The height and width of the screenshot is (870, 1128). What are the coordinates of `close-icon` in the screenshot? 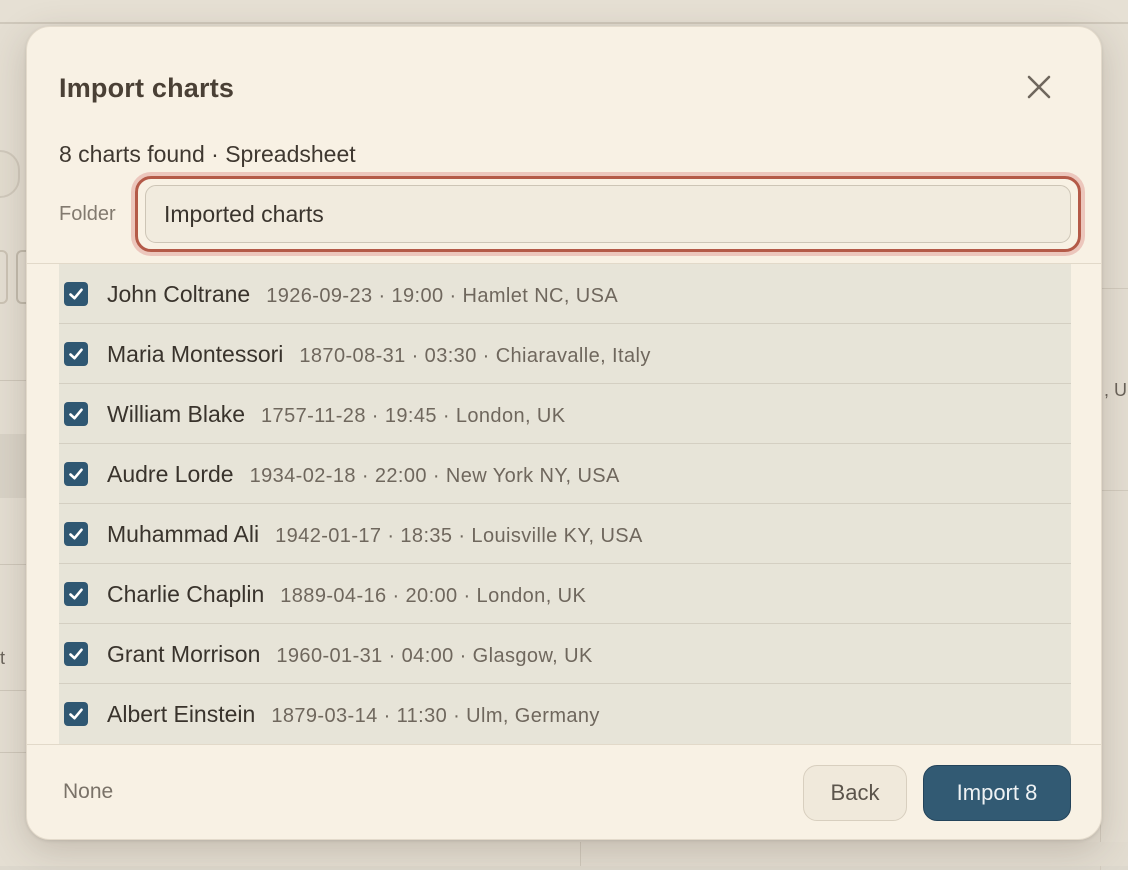 It's located at (1039, 87).